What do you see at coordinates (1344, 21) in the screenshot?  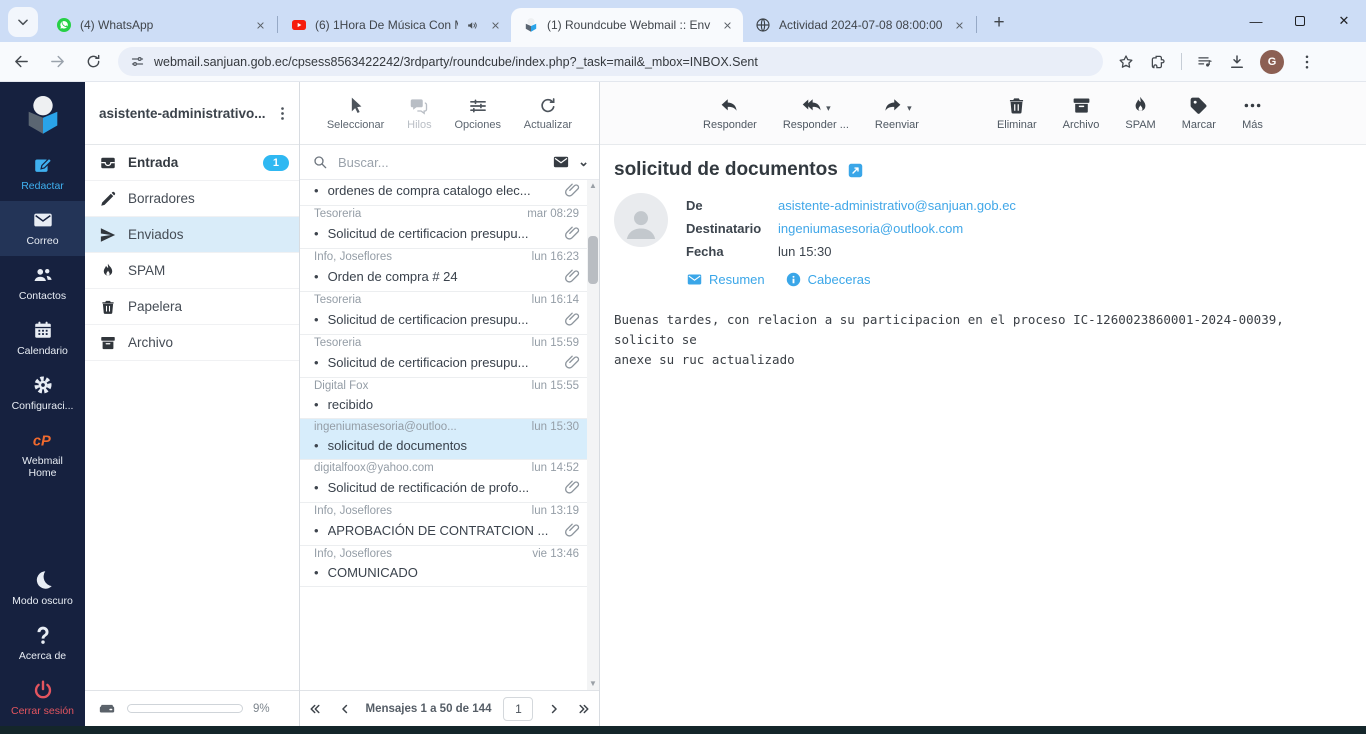 I see `close-window-button: ✕` at bounding box center [1344, 21].